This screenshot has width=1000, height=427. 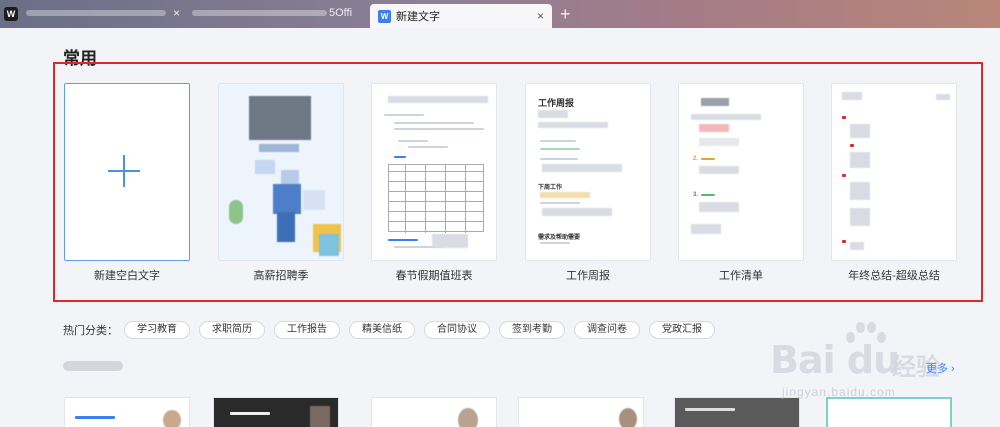 I want to click on tab-bar: W × 5Offi W 新建文字 × +, so click(x=500, y=14).